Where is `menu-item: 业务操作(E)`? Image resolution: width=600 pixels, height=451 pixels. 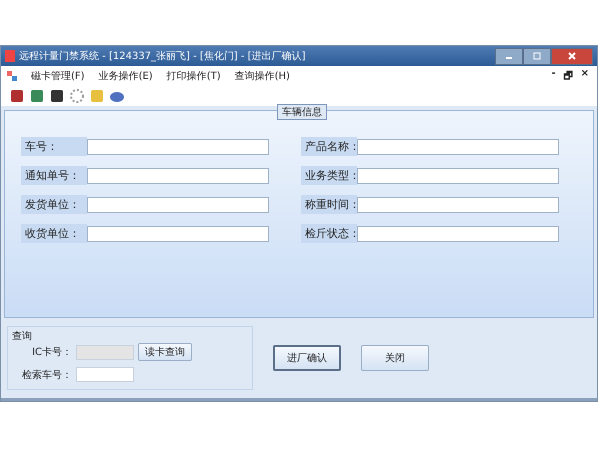
menu-item: 业务操作(E) is located at coordinates (125, 76).